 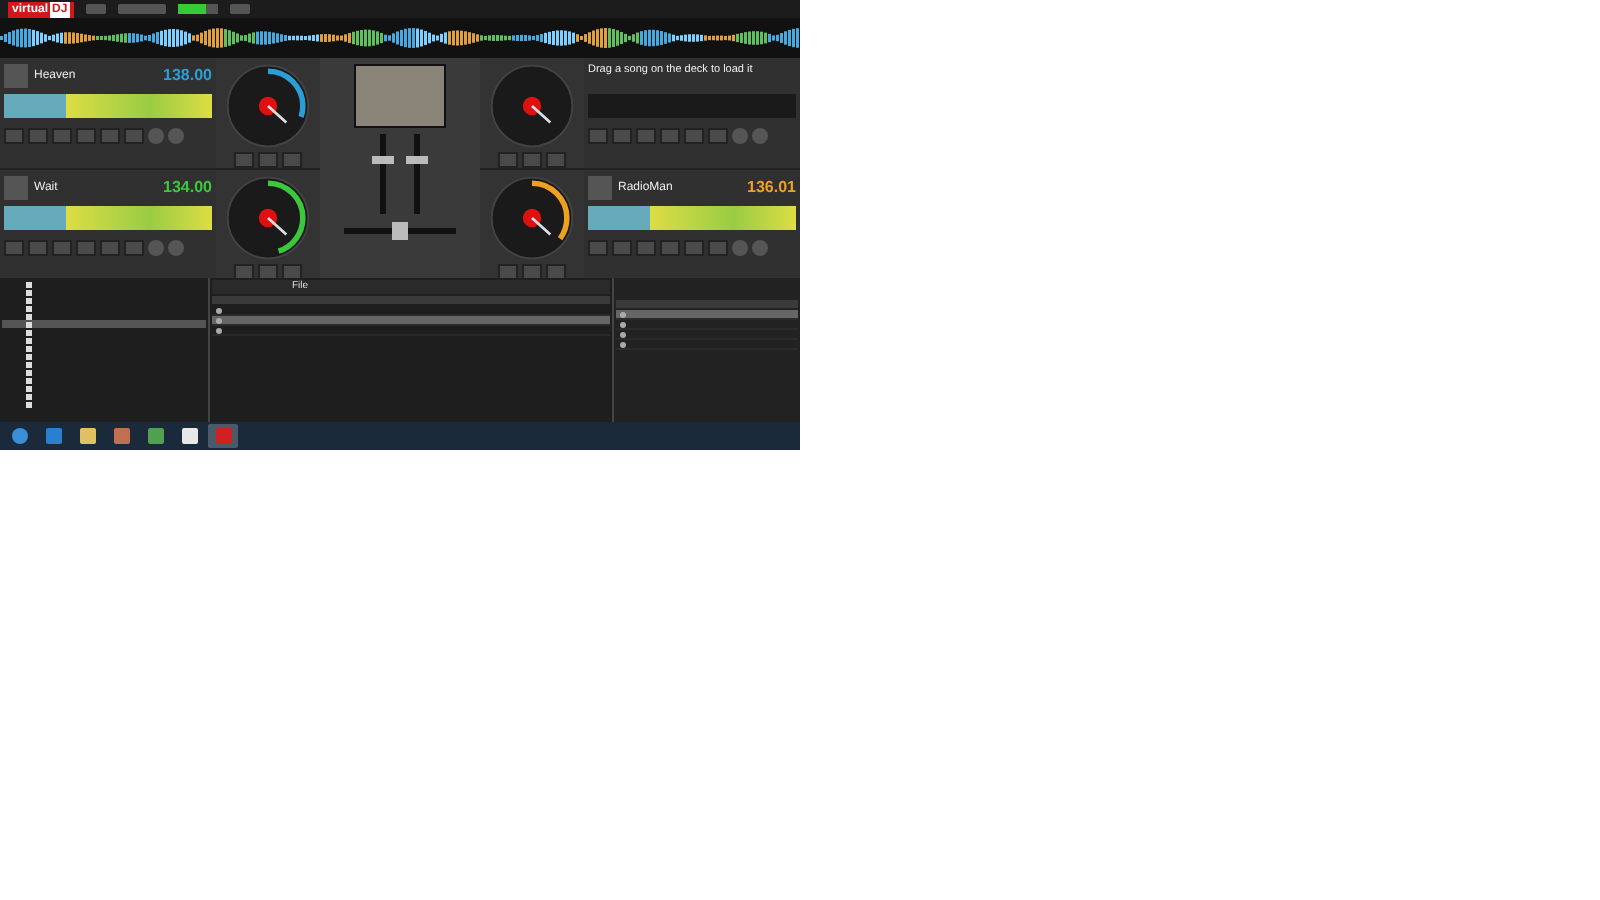 What do you see at coordinates (400, 231) in the screenshot?
I see `crossfader-handle` at bounding box center [400, 231].